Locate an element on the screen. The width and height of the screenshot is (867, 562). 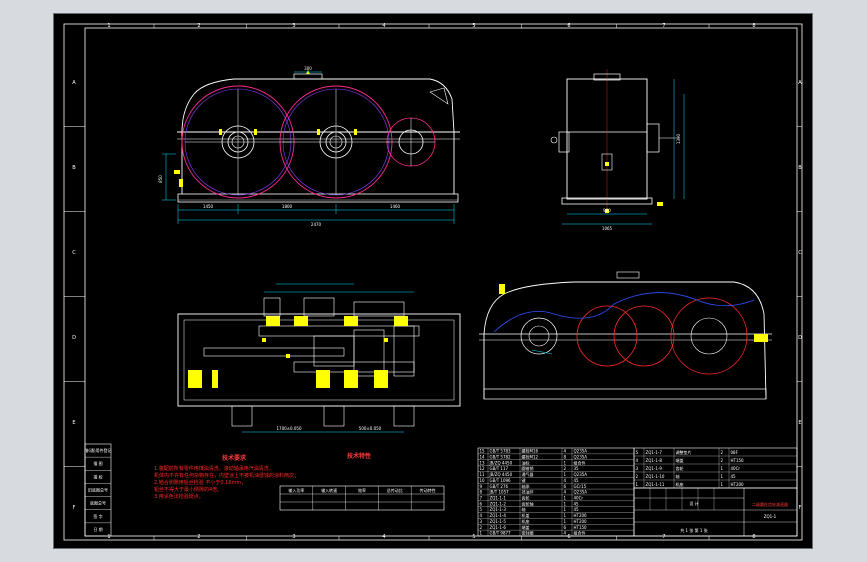
bom-cell: ZQ1-1-5 is located at coordinates (498, 521).